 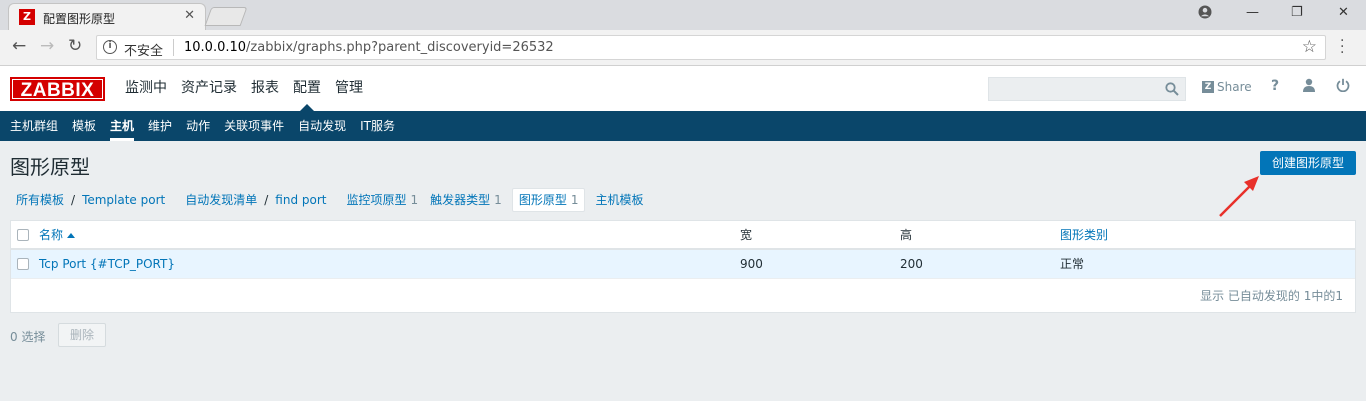 What do you see at coordinates (215, 47) in the screenshot?
I see `url-host: 10.0.0.10` at bounding box center [215, 47].